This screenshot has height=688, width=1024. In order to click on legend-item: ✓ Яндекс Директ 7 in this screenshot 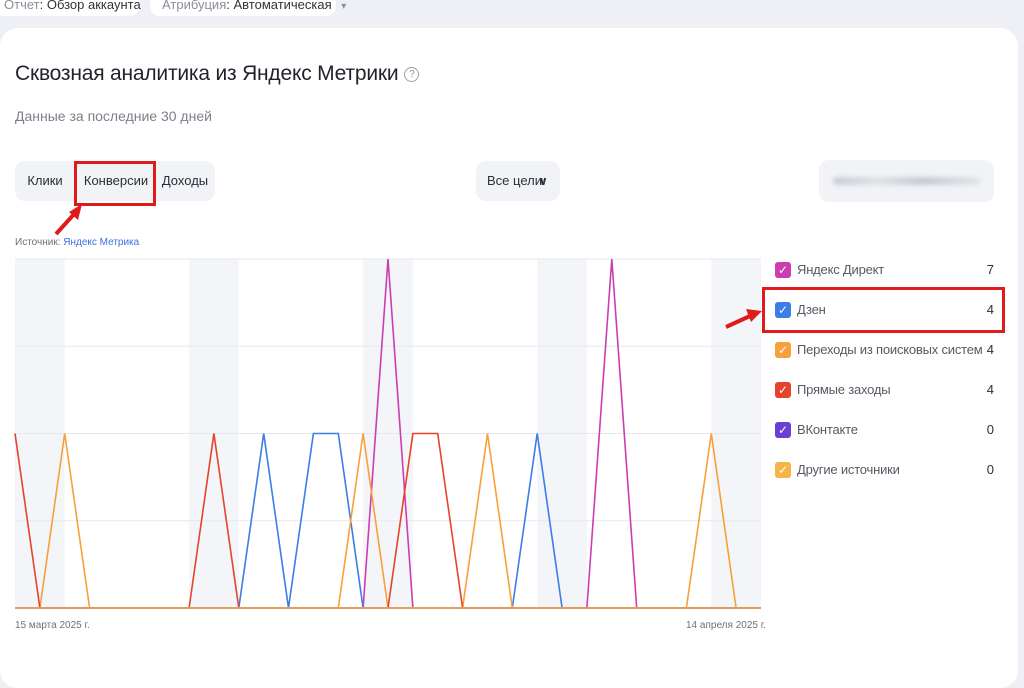, I will do `click(886, 270)`.